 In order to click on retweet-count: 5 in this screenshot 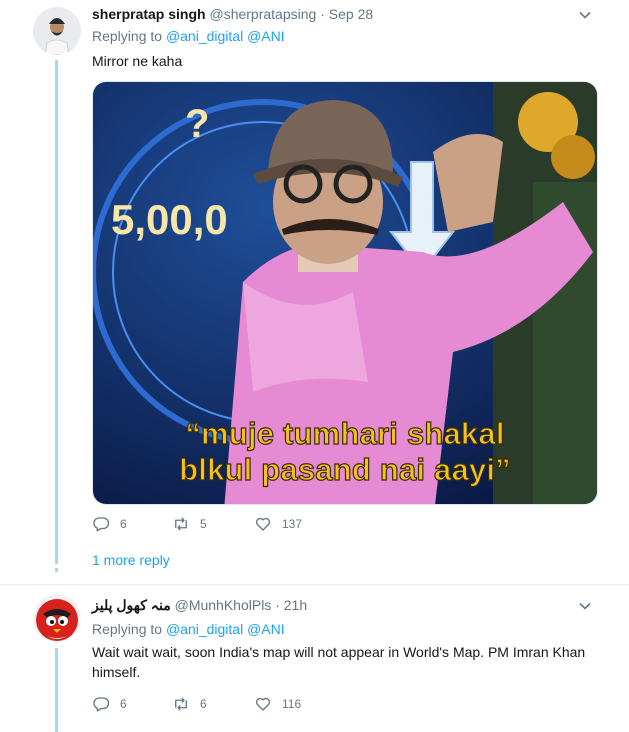, I will do `click(203, 524)`.